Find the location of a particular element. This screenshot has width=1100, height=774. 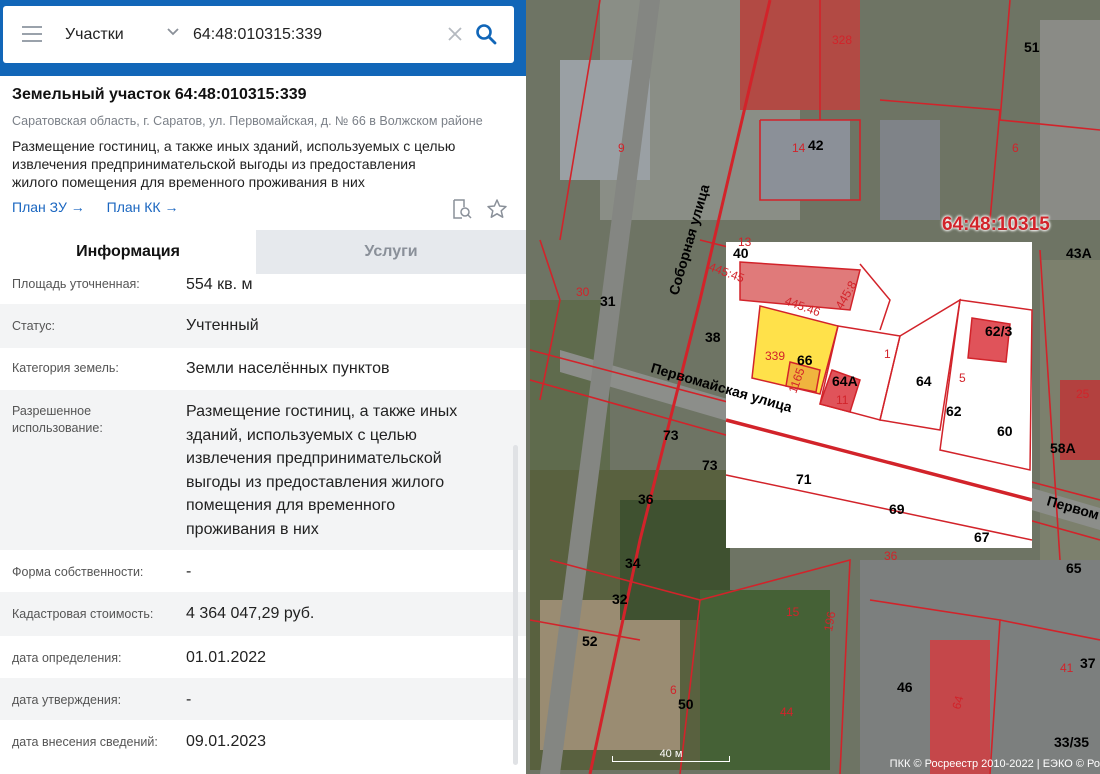

info-row-approval-date: дата утверждения: - is located at coordinates (263, 699).